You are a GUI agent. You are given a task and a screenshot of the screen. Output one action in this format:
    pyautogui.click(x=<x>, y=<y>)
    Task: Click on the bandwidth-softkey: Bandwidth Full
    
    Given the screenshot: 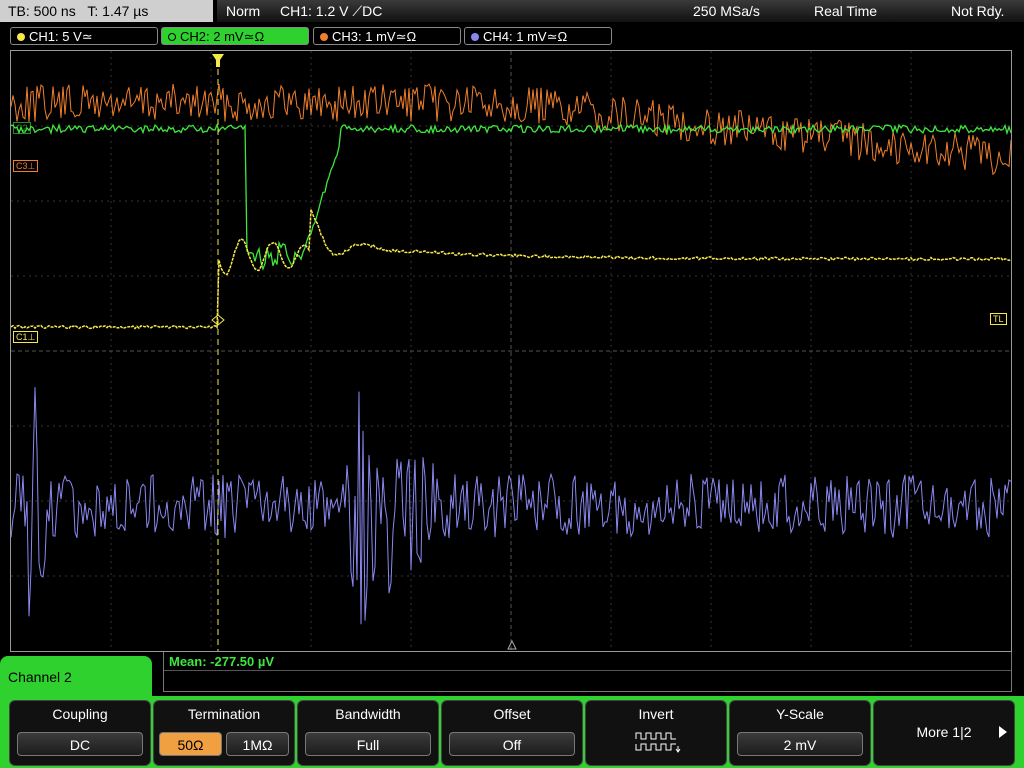 What is the action you would take?
    pyautogui.click(x=368, y=733)
    